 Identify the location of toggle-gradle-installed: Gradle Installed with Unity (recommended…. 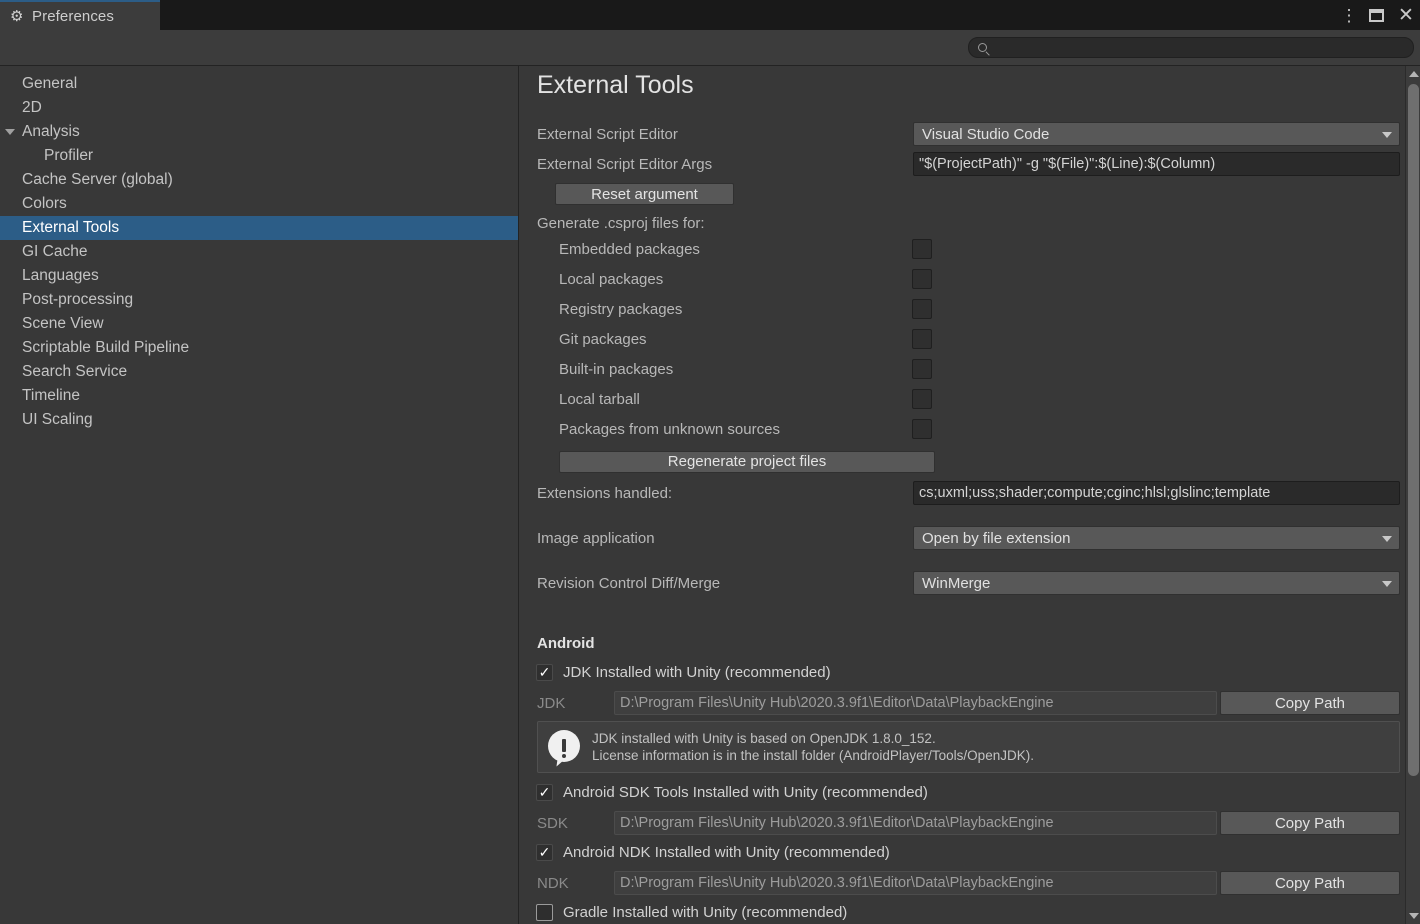
(960, 912).